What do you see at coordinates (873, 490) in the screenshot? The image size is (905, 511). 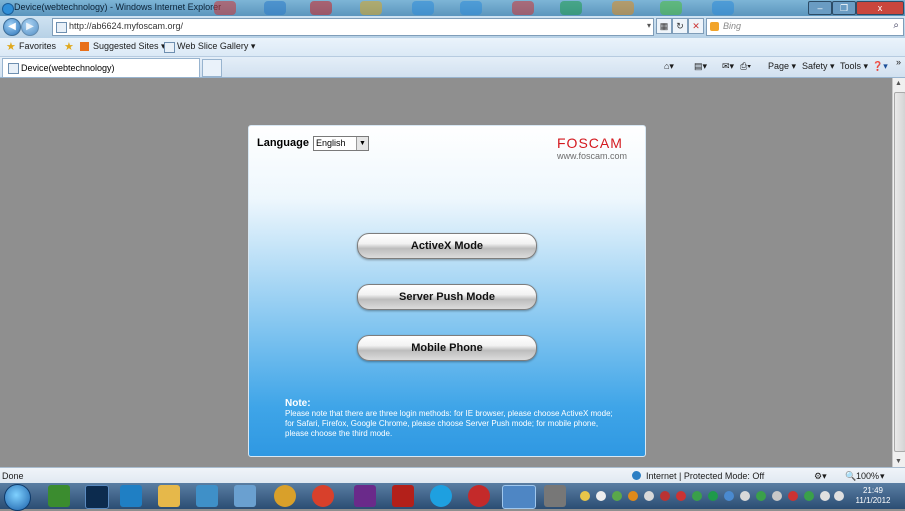 I see `clock-time: 21:49` at bounding box center [873, 490].